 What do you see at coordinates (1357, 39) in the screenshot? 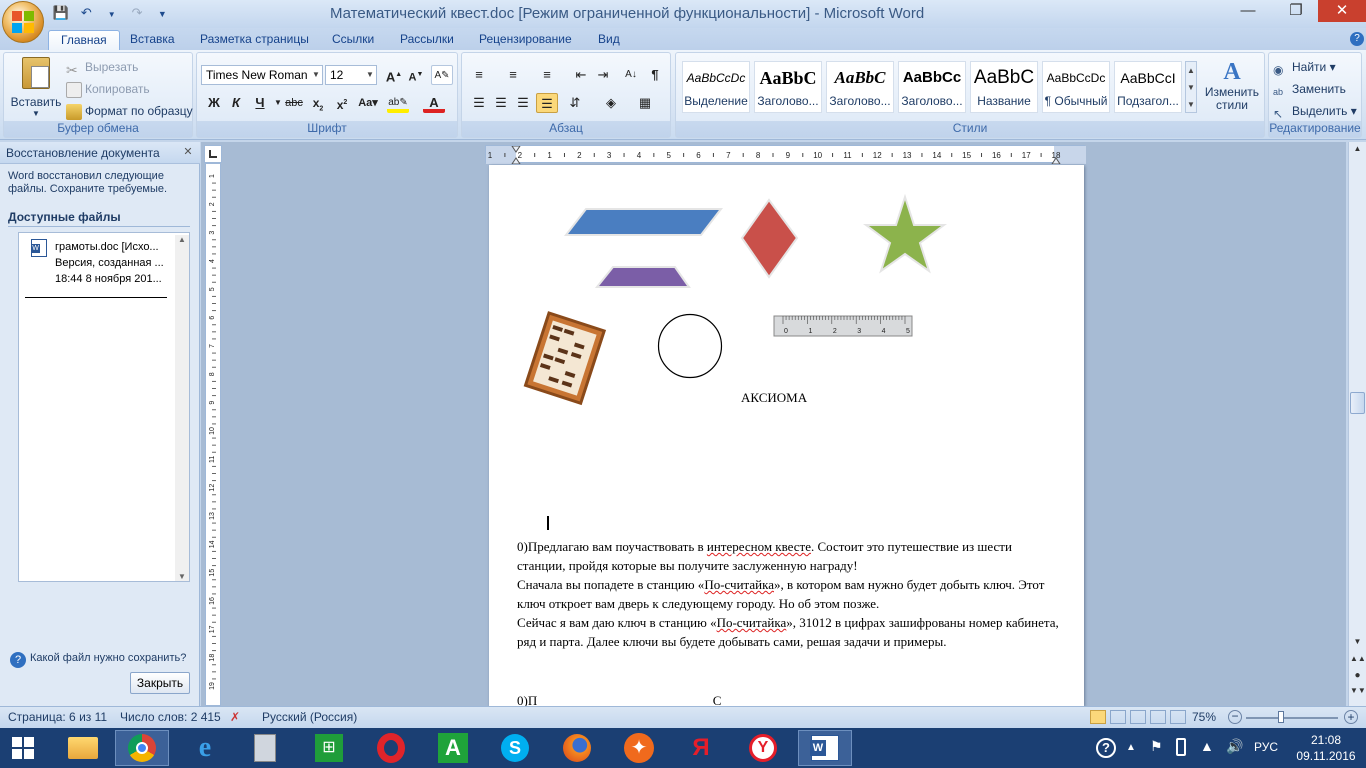
I see `help-icon: ?` at bounding box center [1357, 39].